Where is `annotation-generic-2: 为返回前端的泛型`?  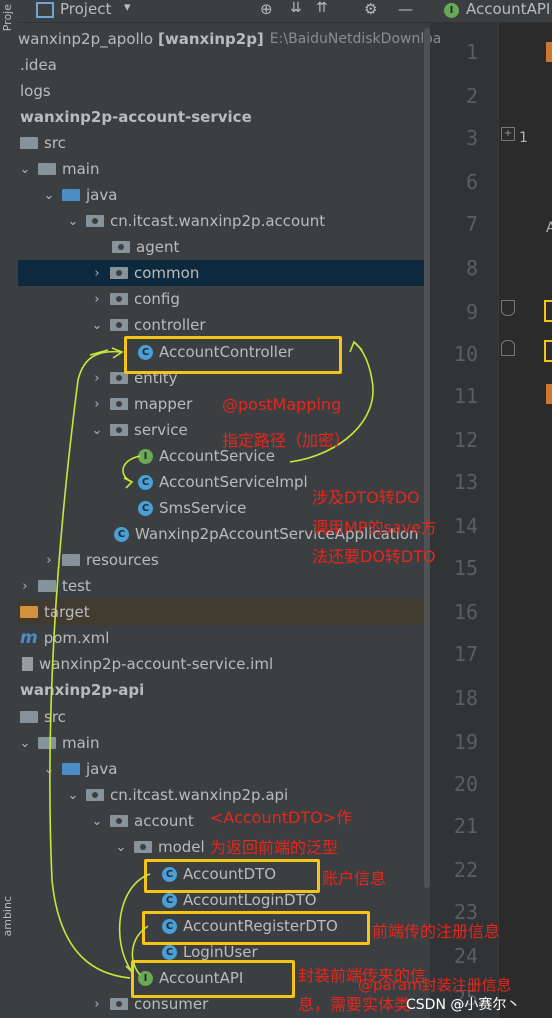 annotation-generic-2: 为返回前端的泛型 is located at coordinates (274, 847).